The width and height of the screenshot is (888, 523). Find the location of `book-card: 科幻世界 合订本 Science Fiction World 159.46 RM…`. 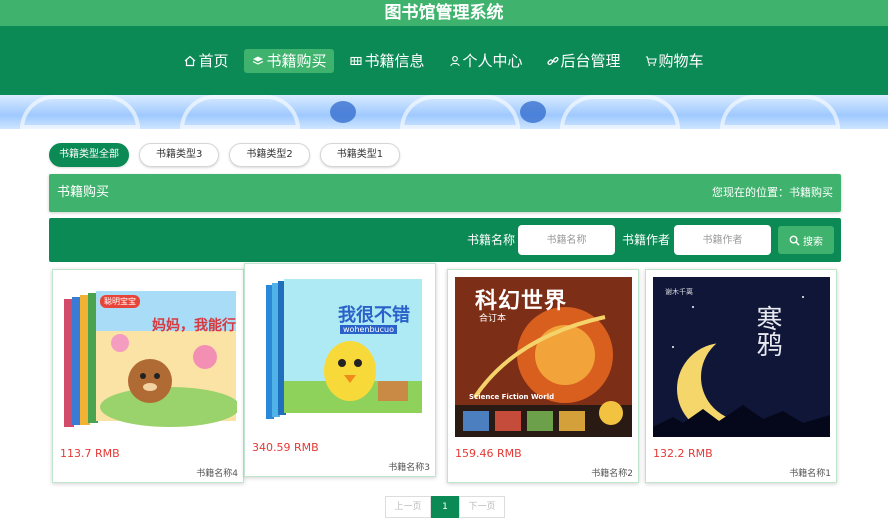

book-card: 科幻世界 合订本 Science Fiction World 159.46 RM… is located at coordinates (543, 376).